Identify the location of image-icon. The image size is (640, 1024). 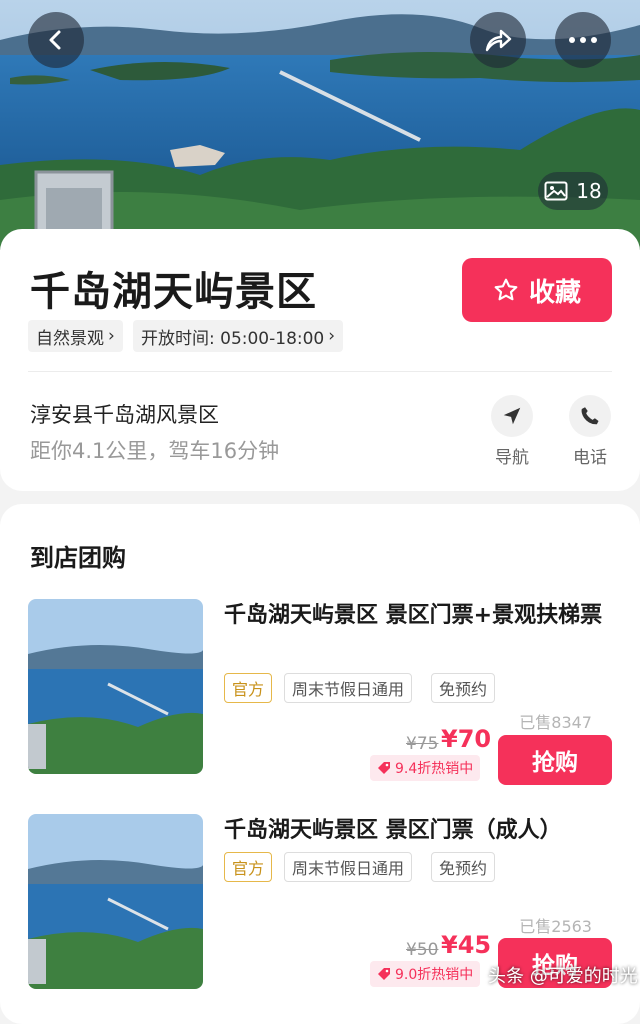
(556, 191).